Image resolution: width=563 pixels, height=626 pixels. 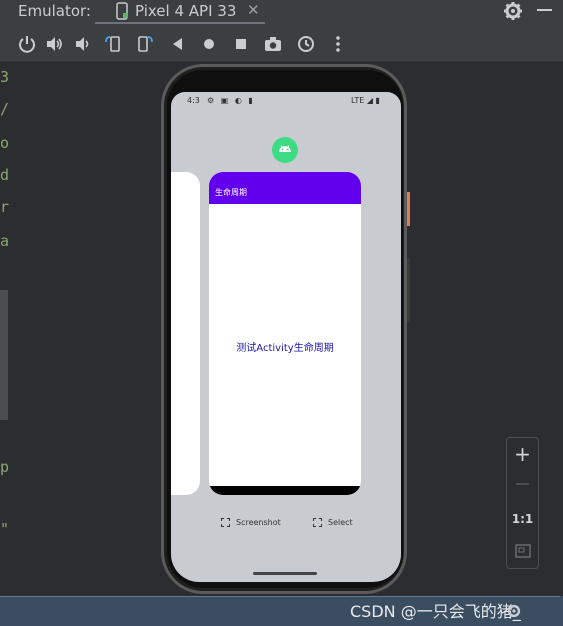 What do you see at coordinates (514, 611) in the screenshot?
I see `bottom-gear-icon` at bounding box center [514, 611].